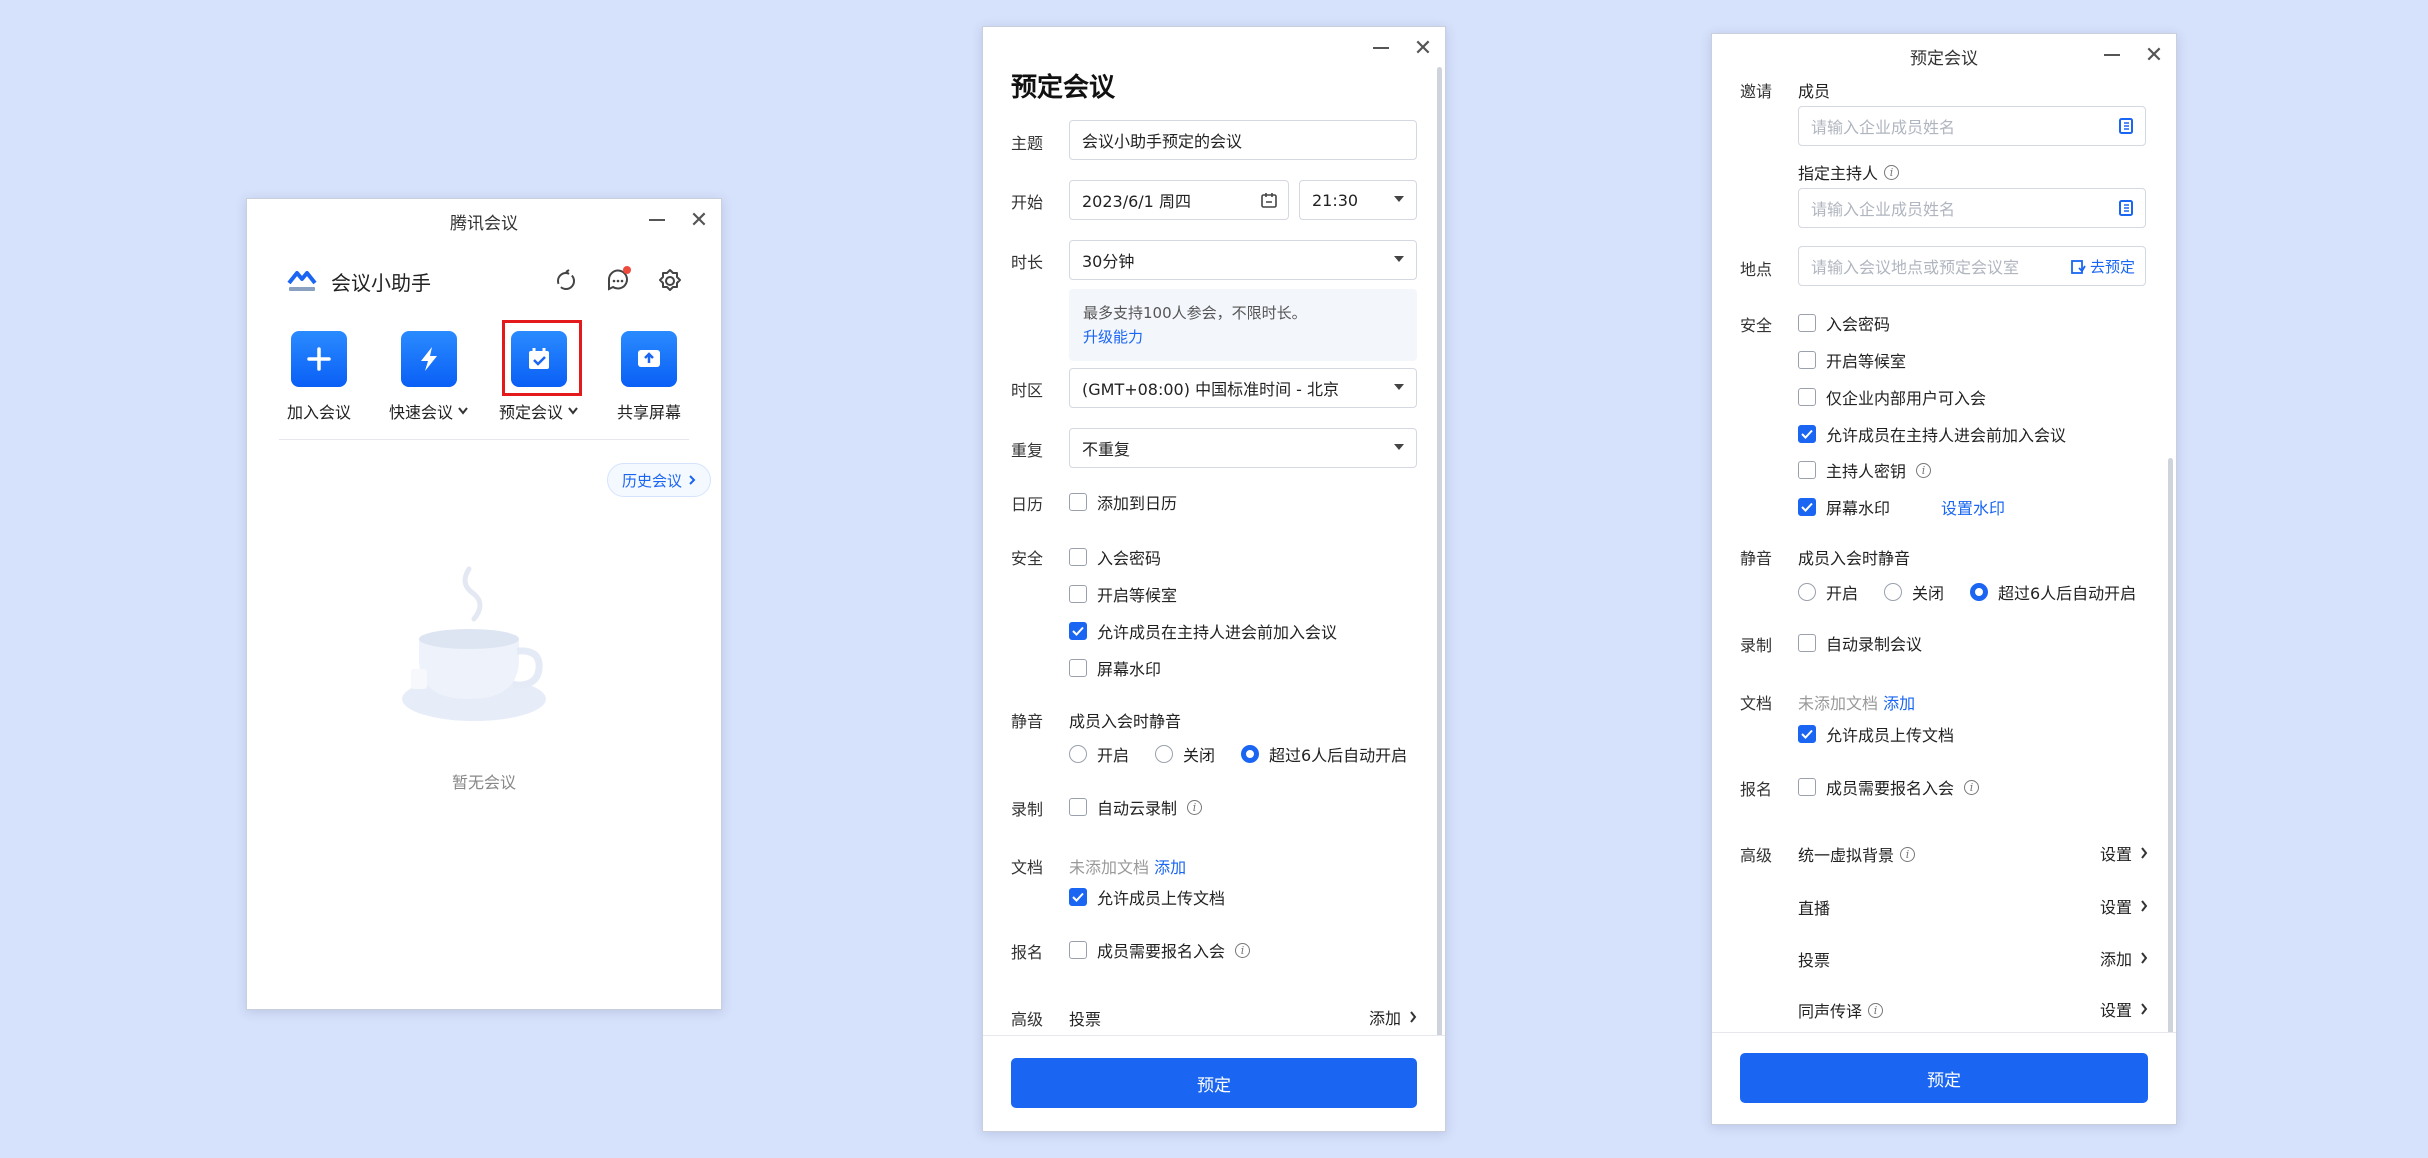 The image size is (2428, 1158). I want to click on start-date-value: 2023/6/1 周四, so click(1136, 201).